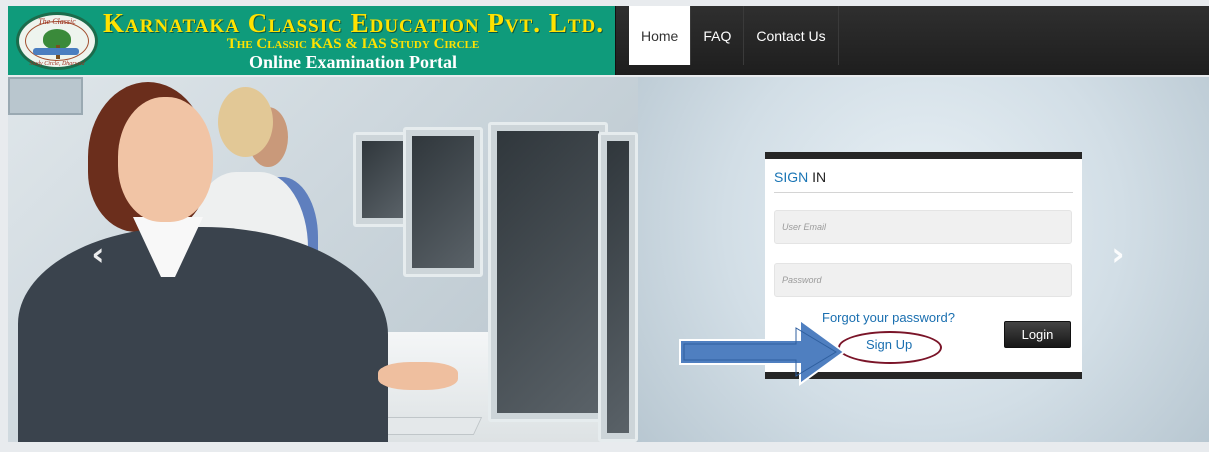 The image size is (1209, 452). I want to click on palm-tree-logo-icon: The Classic Study Circle, Dharwad, so click(57, 41).